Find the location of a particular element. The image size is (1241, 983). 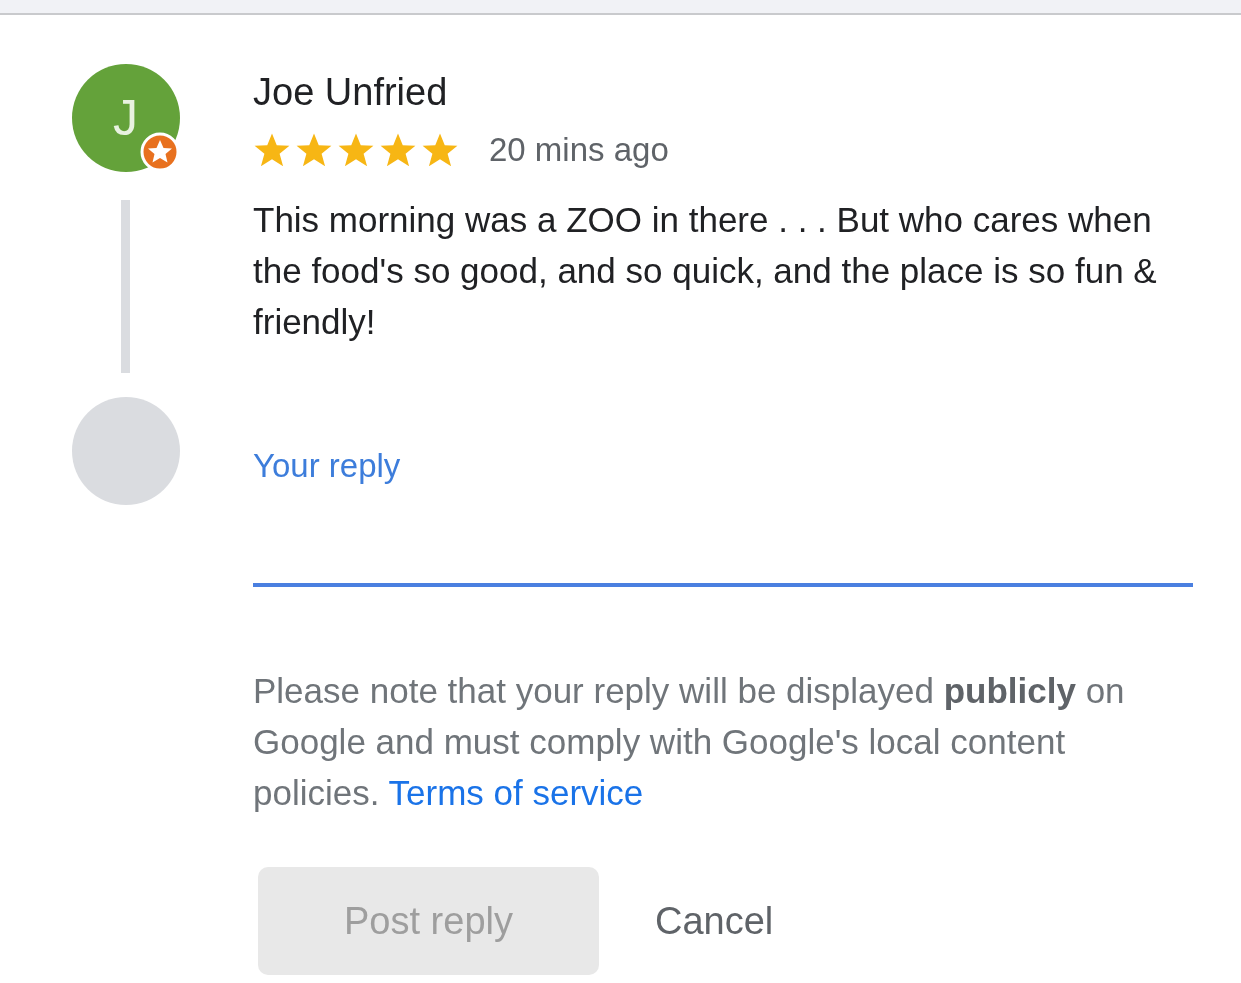

review-text: This morning was a ZOO in there . . . But who cares when the food's so good, and so quick, and the place is so fun & friendly! is located at coordinates (705, 270).